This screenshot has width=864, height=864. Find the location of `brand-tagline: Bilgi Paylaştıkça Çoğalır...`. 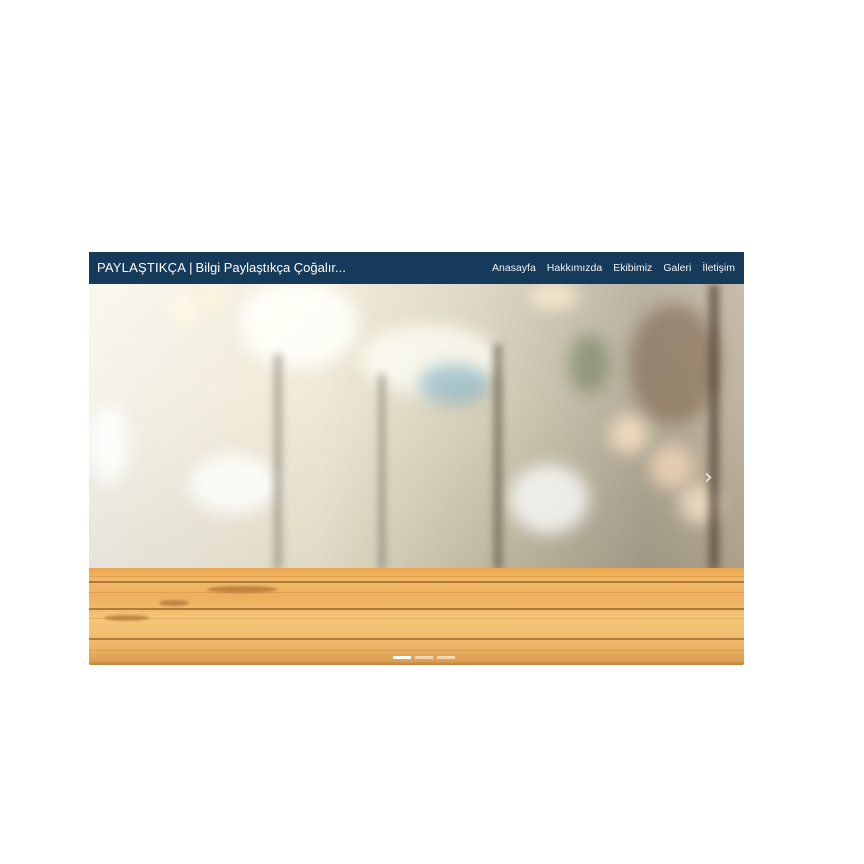

brand-tagline: Bilgi Paylaştıkça Çoğalır... is located at coordinates (270, 267).